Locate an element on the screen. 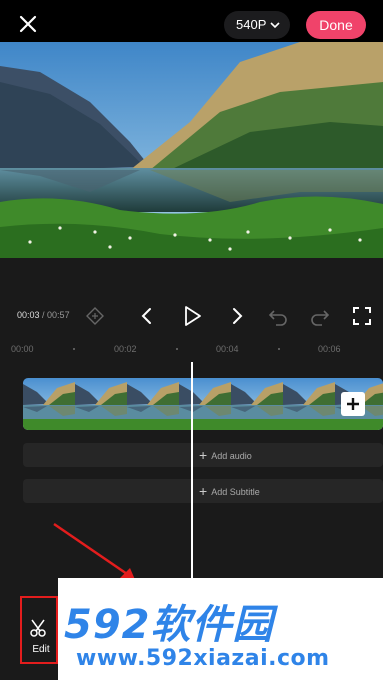 This screenshot has width=383, height=680. scissors-icon is located at coordinates (38, 628).